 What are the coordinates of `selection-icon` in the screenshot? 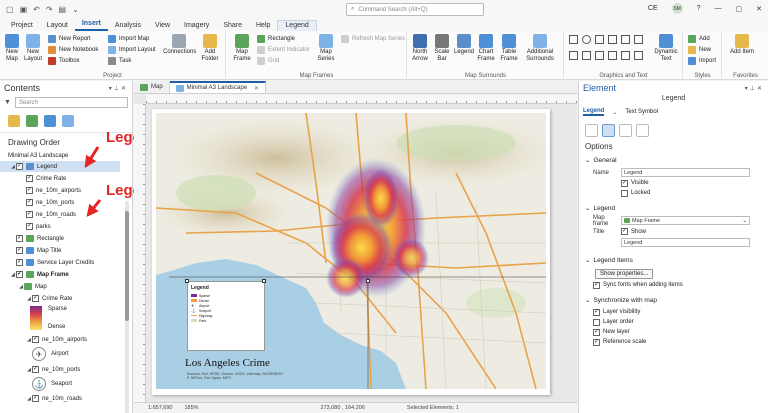 It's located at (32, 121).